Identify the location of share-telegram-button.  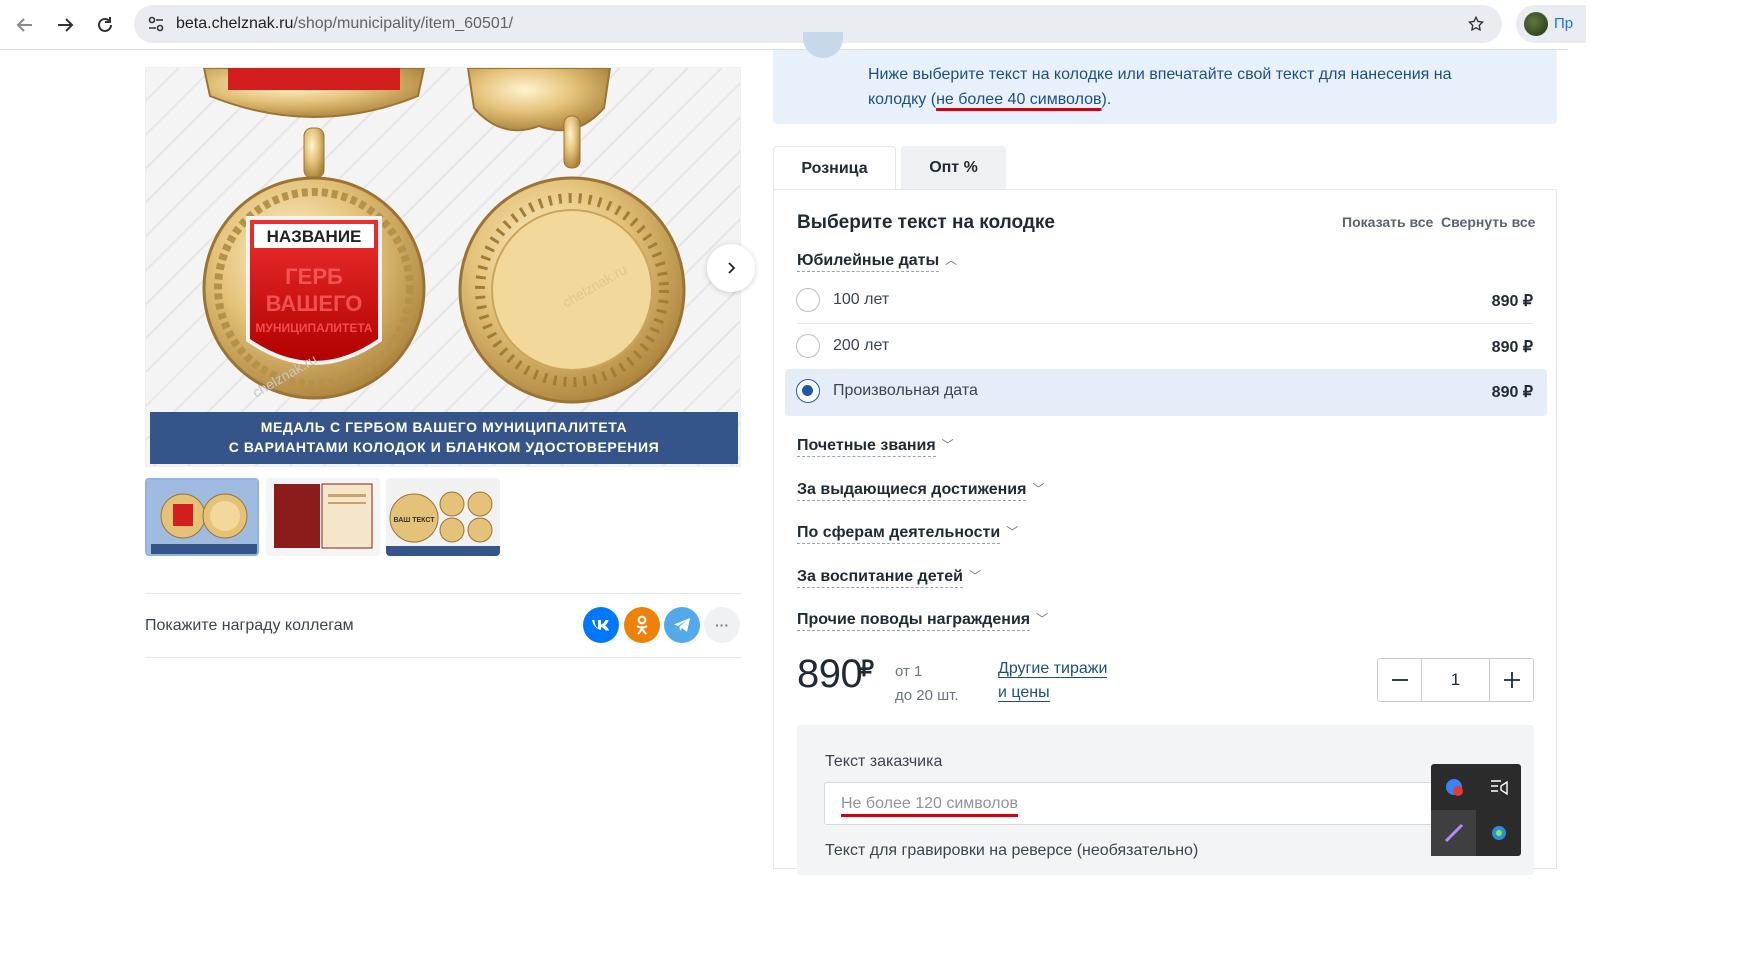
(682, 625).